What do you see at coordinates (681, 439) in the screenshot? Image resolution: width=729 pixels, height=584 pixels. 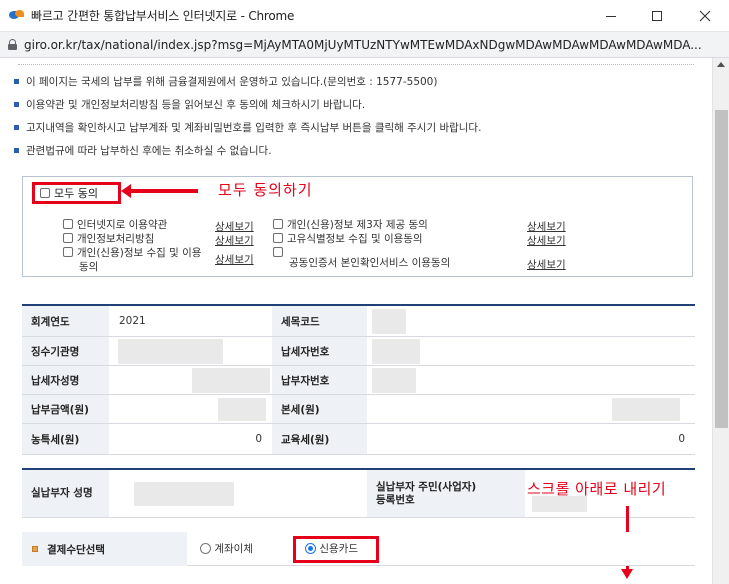 I see `edu-tax-value: 0` at bounding box center [681, 439].